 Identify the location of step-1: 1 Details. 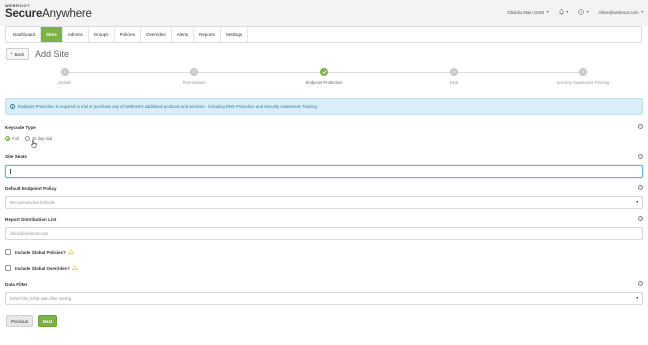
(65, 76).